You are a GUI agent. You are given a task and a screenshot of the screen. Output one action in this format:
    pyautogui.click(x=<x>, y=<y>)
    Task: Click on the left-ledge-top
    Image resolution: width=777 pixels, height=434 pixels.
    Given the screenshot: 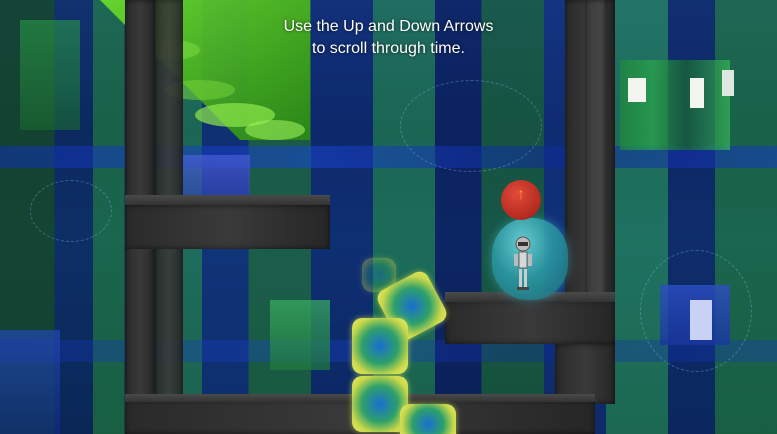 What is the action you would take?
    pyautogui.click(x=227, y=200)
    